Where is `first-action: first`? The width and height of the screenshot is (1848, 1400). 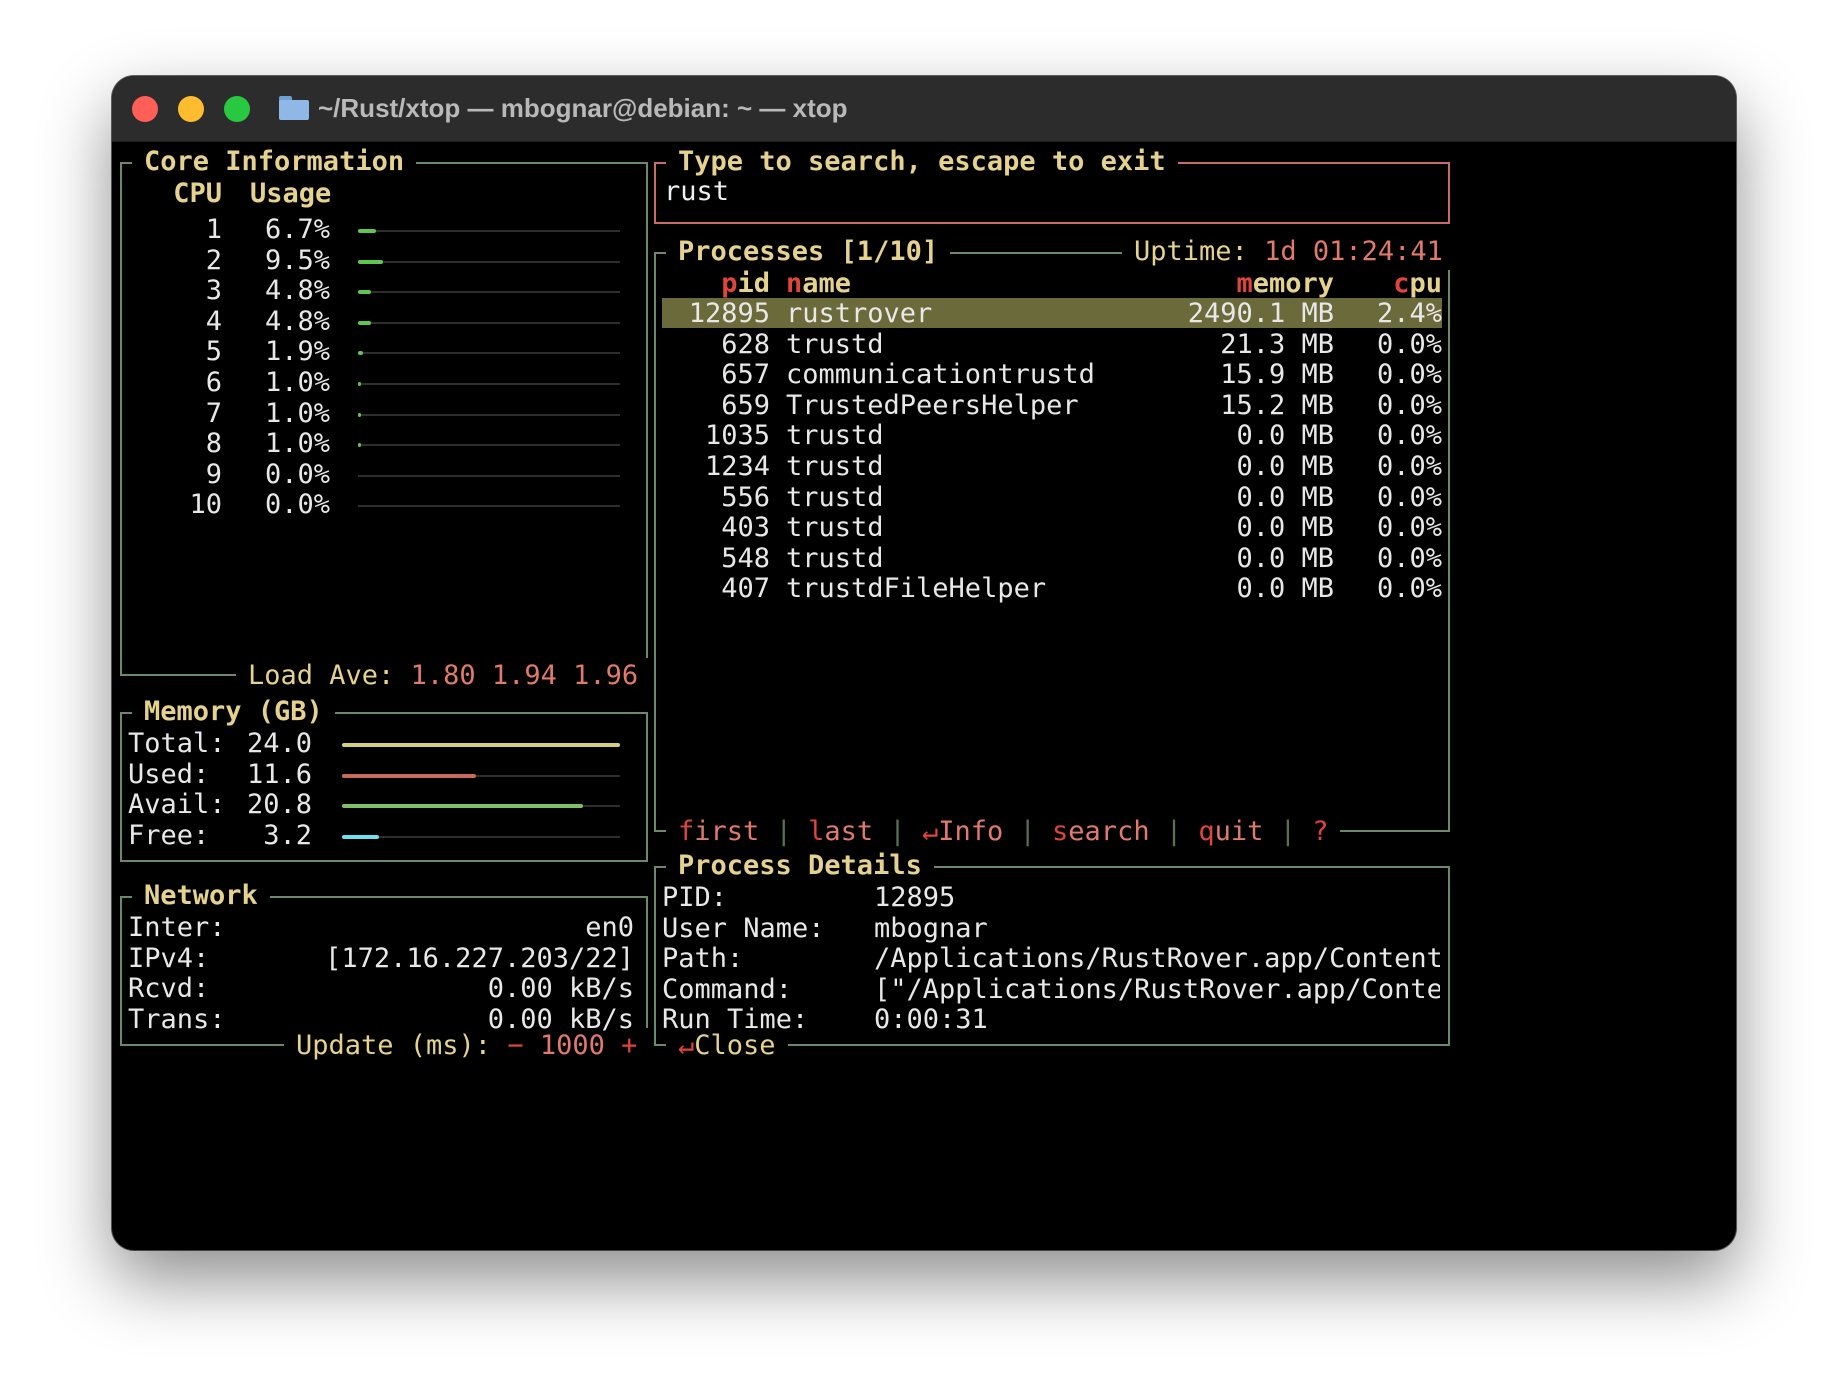 first-action: first is located at coordinates (718, 831).